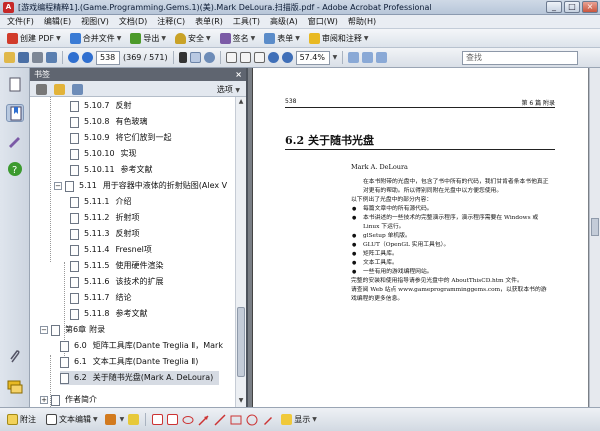 The width and height of the screenshot is (600, 431). Describe the element at coordinates (259, 57) in the screenshot. I see `fit-width-icon` at that location.